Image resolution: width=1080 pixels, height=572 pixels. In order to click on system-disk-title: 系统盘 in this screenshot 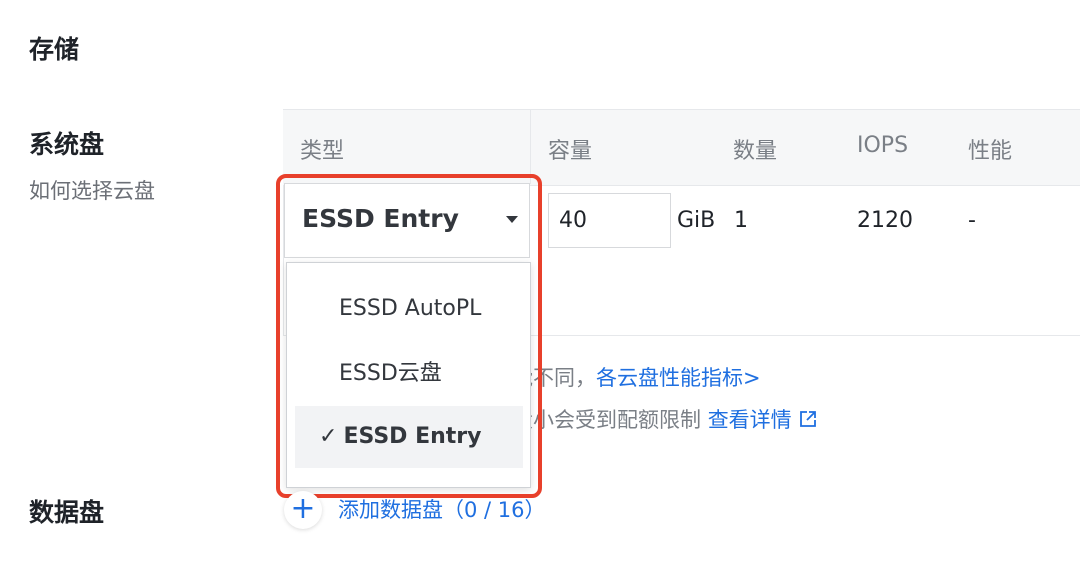, I will do `click(67, 144)`.